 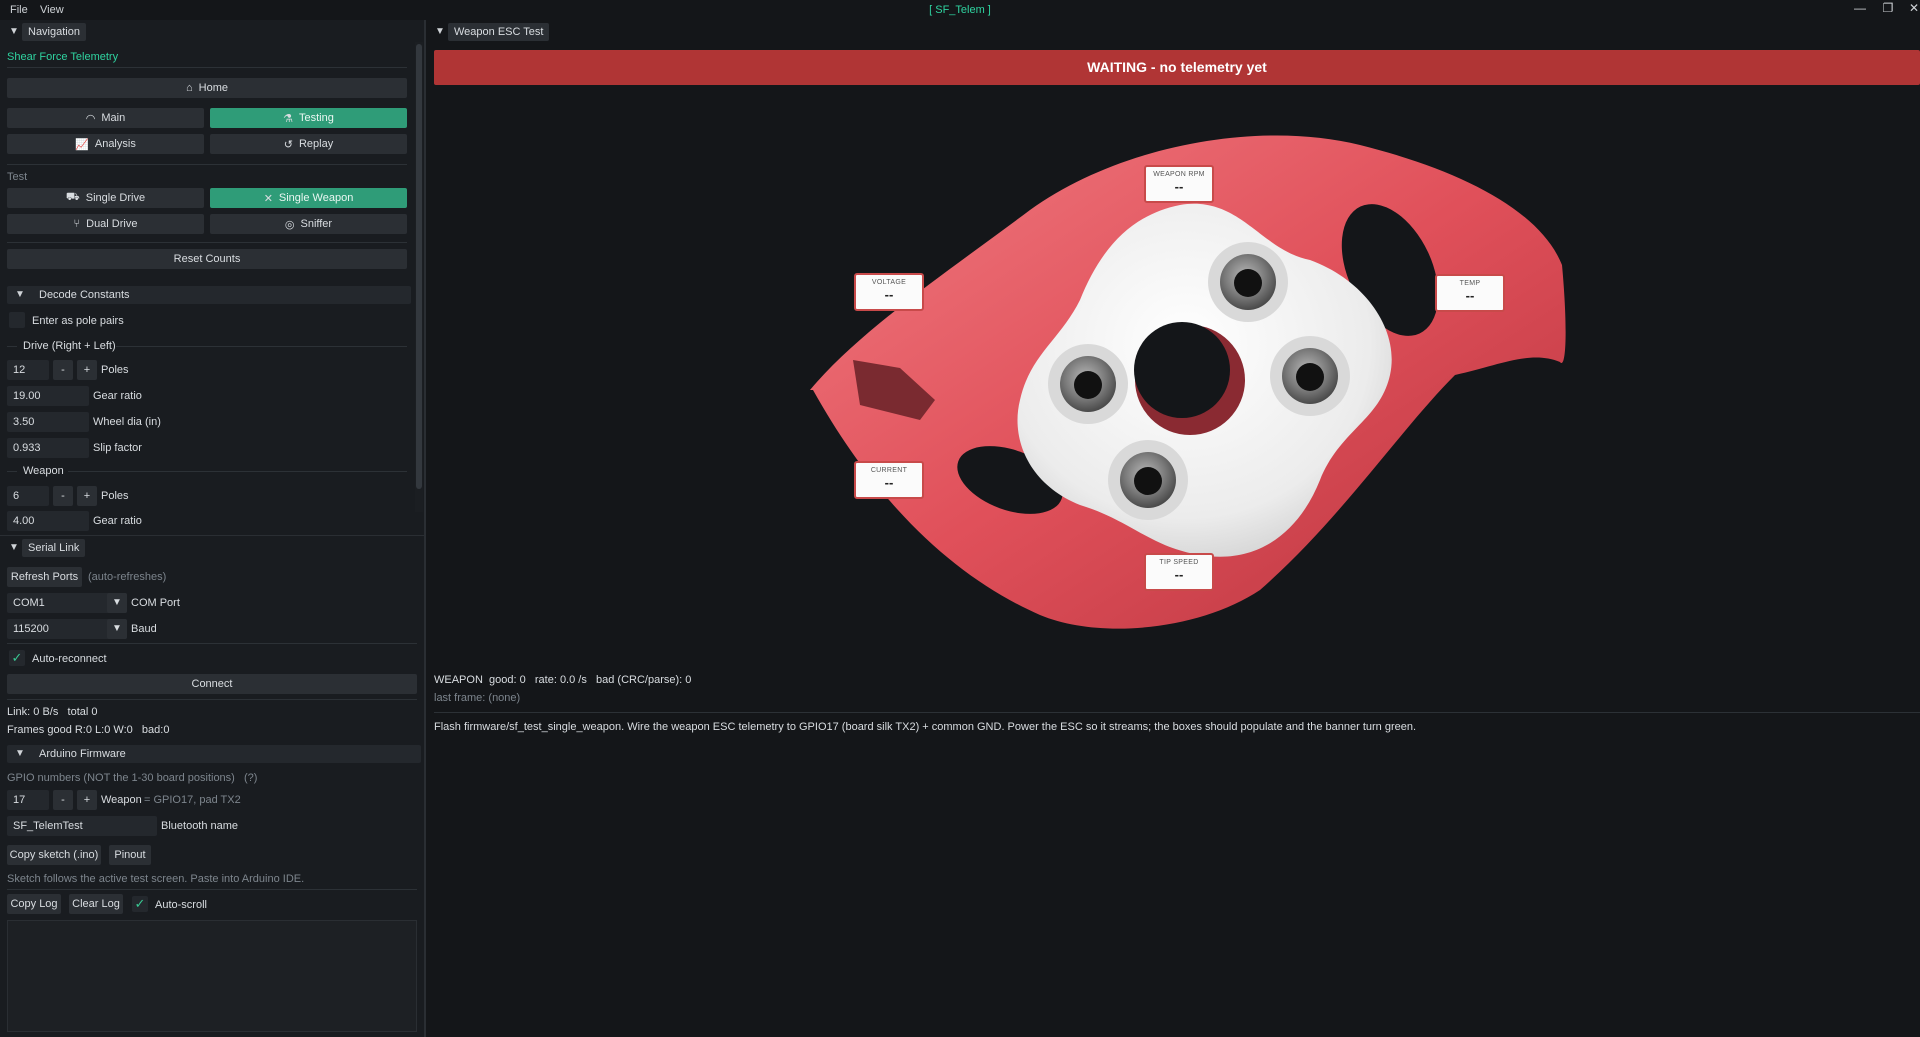 What do you see at coordinates (200, 826) in the screenshot?
I see `bluetooth-name-label: Bluetooth name` at bounding box center [200, 826].